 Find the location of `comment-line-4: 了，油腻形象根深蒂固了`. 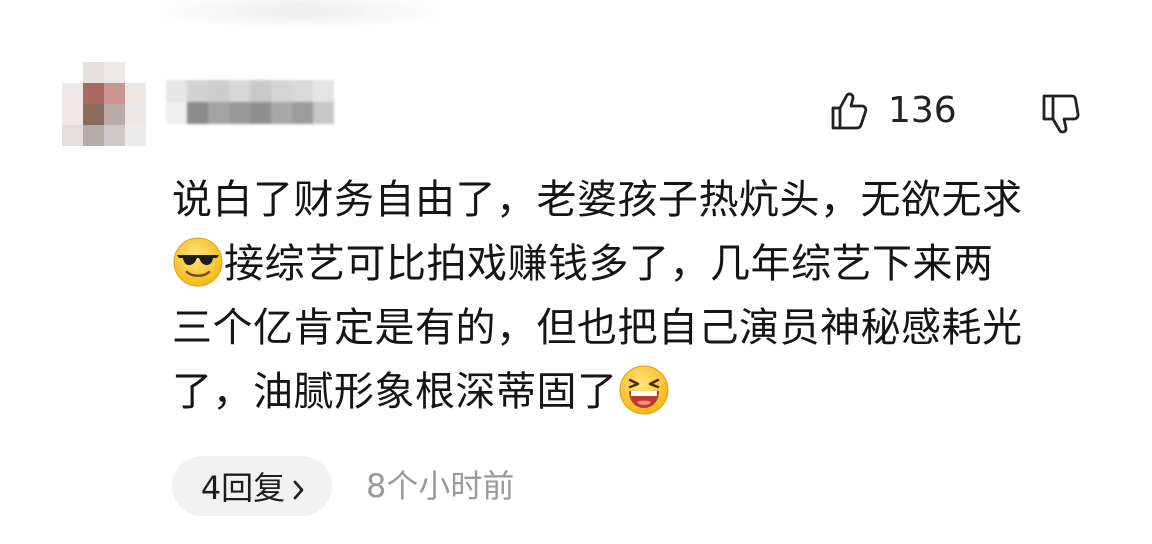

comment-line-4: 了，油腻形象根深蒂固了 is located at coordinates (395, 392).